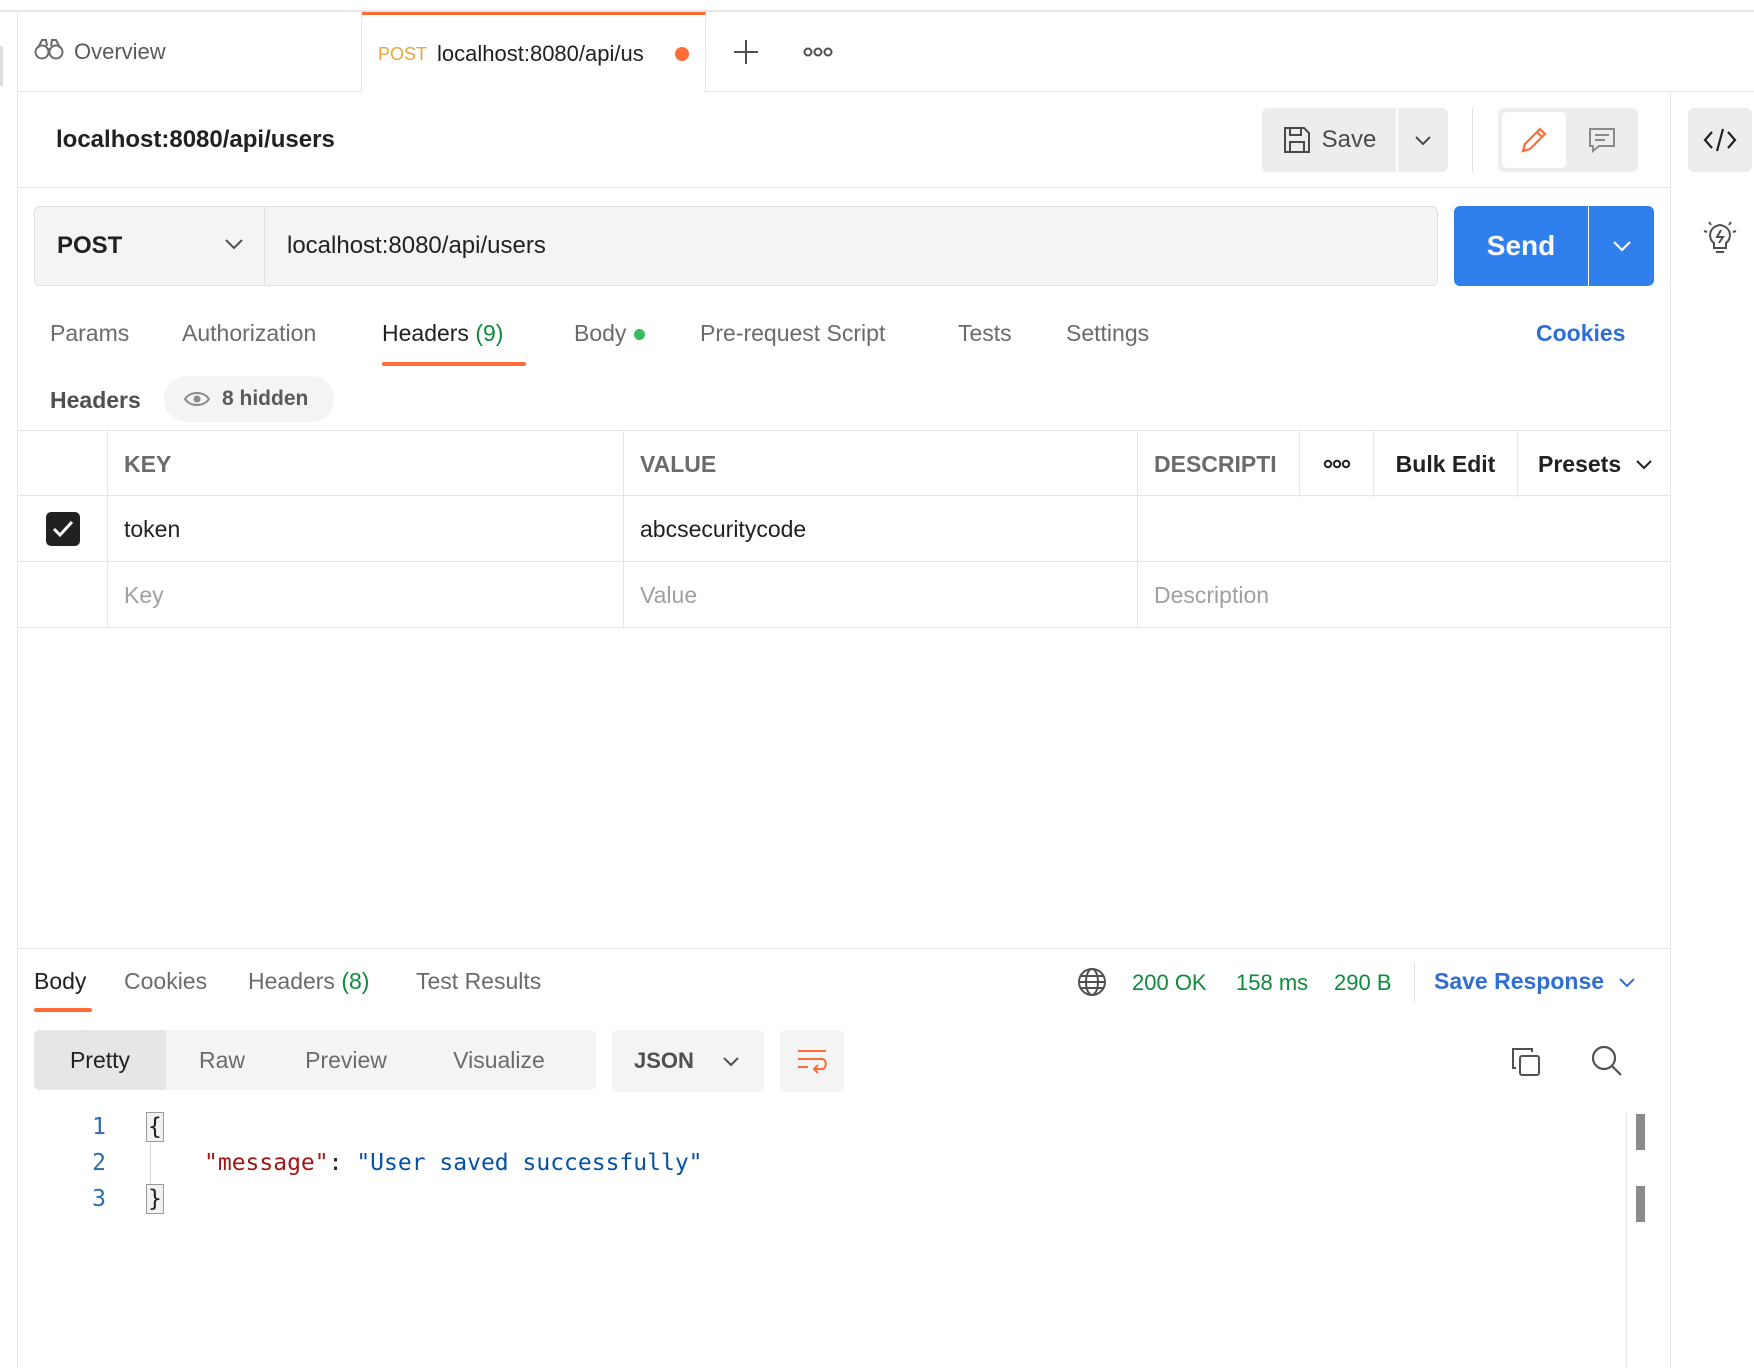  I want to click on sidebar-edge, so click(1, 66).